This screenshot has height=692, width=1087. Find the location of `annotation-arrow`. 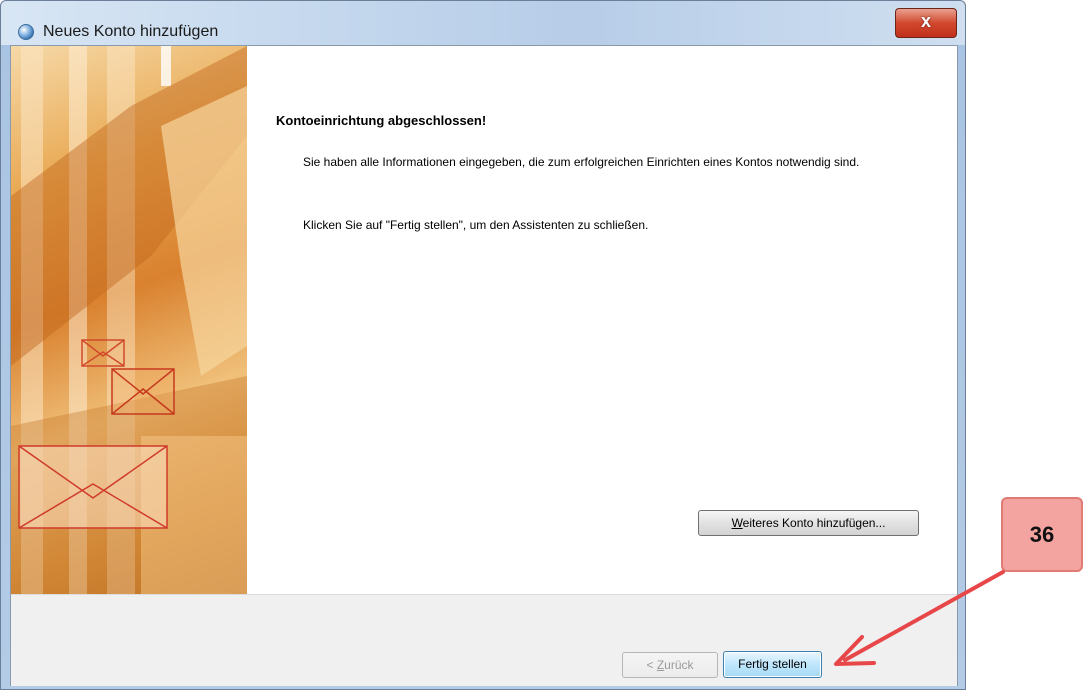

annotation-arrow is located at coordinates (919, 618).